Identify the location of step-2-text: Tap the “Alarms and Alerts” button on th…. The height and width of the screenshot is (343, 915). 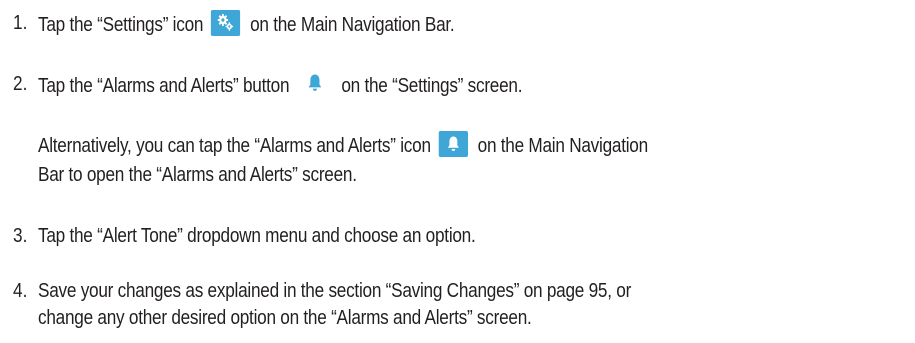
(280, 85).